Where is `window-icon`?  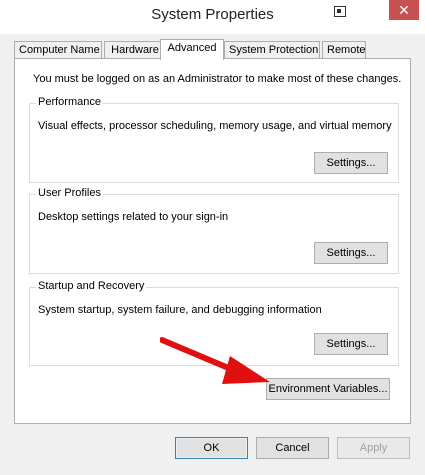 window-icon is located at coordinates (340, 11).